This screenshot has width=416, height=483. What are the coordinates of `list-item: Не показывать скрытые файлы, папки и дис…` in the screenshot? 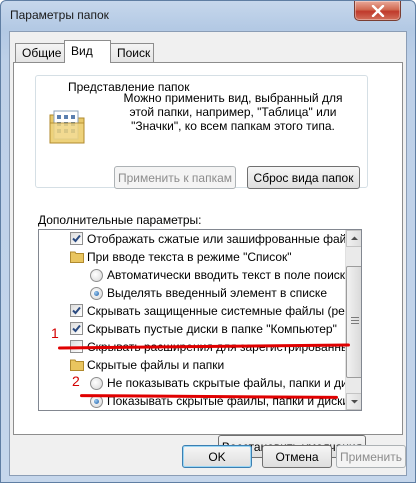 It's located at (200, 383).